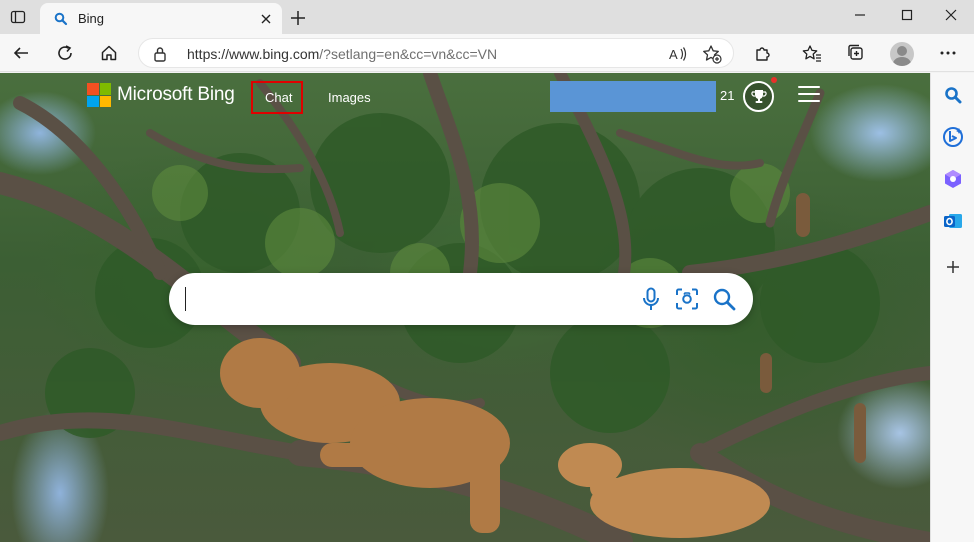 The height and width of the screenshot is (542, 974). What do you see at coordinates (953, 95) in the screenshot?
I see `sidebar-search-icon` at bounding box center [953, 95].